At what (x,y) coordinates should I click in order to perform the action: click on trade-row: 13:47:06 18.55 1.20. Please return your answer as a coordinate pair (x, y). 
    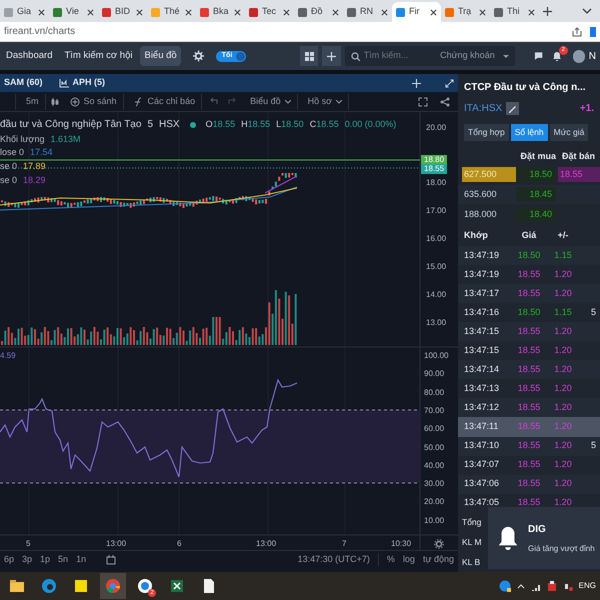
    Looking at the image, I should click on (529, 484).